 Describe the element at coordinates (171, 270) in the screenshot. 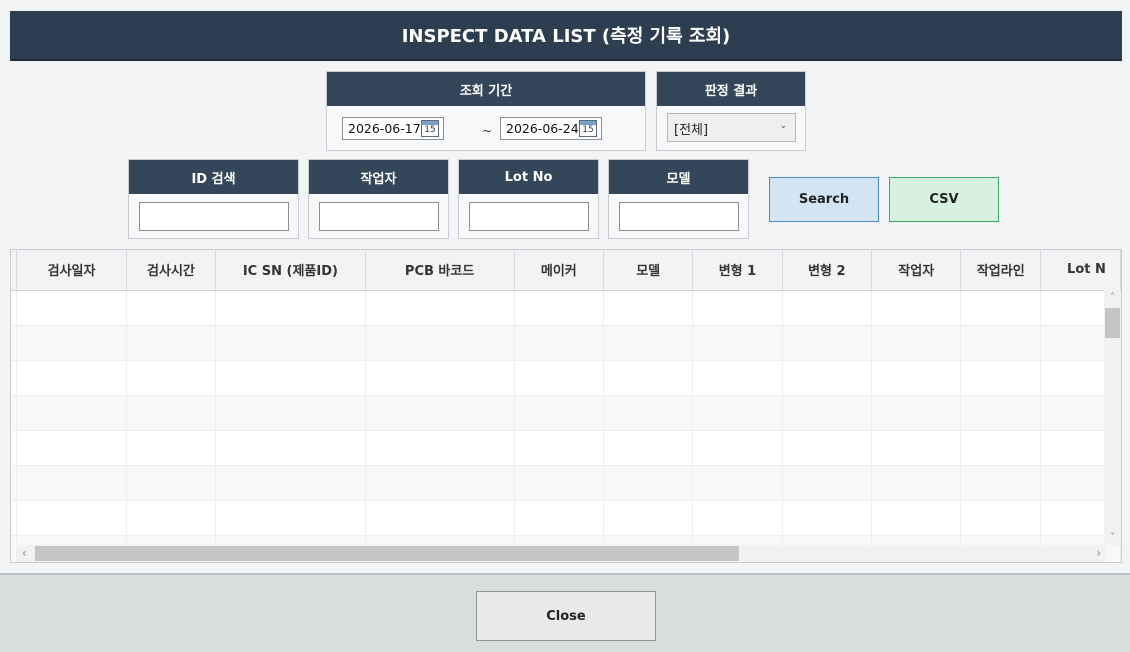

I see `column-header: 검사시간` at that location.